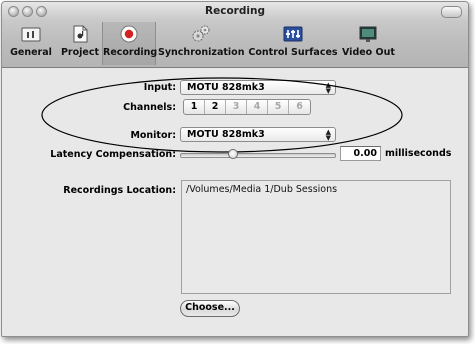  What do you see at coordinates (119, 190) in the screenshot?
I see `recordings-location-label: Recordings Location:` at bounding box center [119, 190].